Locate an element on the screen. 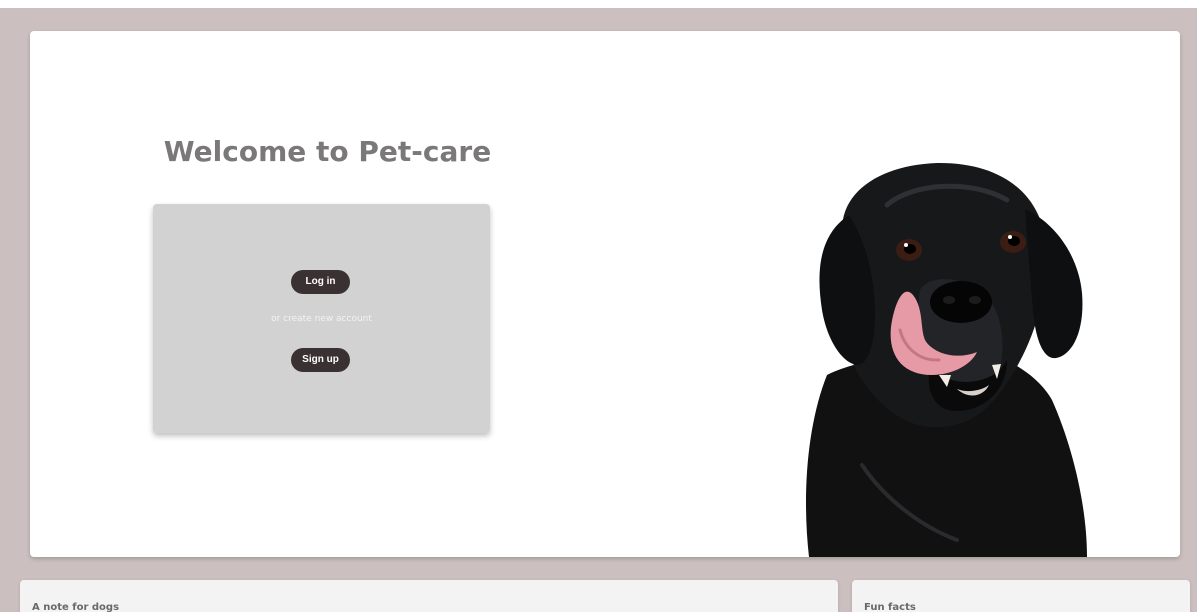 The height and width of the screenshot is (612, 1197). fun-facts-heading: Fun facts is located at coordinates (890, 607).